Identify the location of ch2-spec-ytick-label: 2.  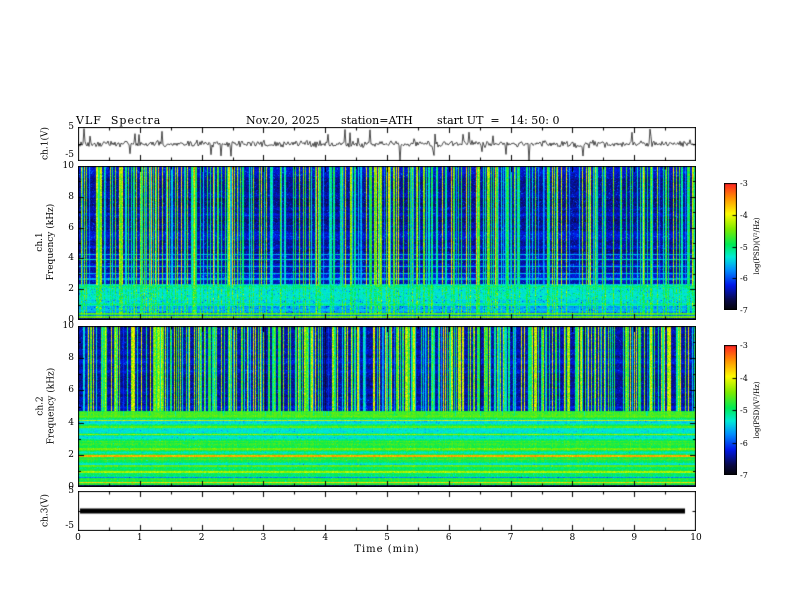
(71, 454).